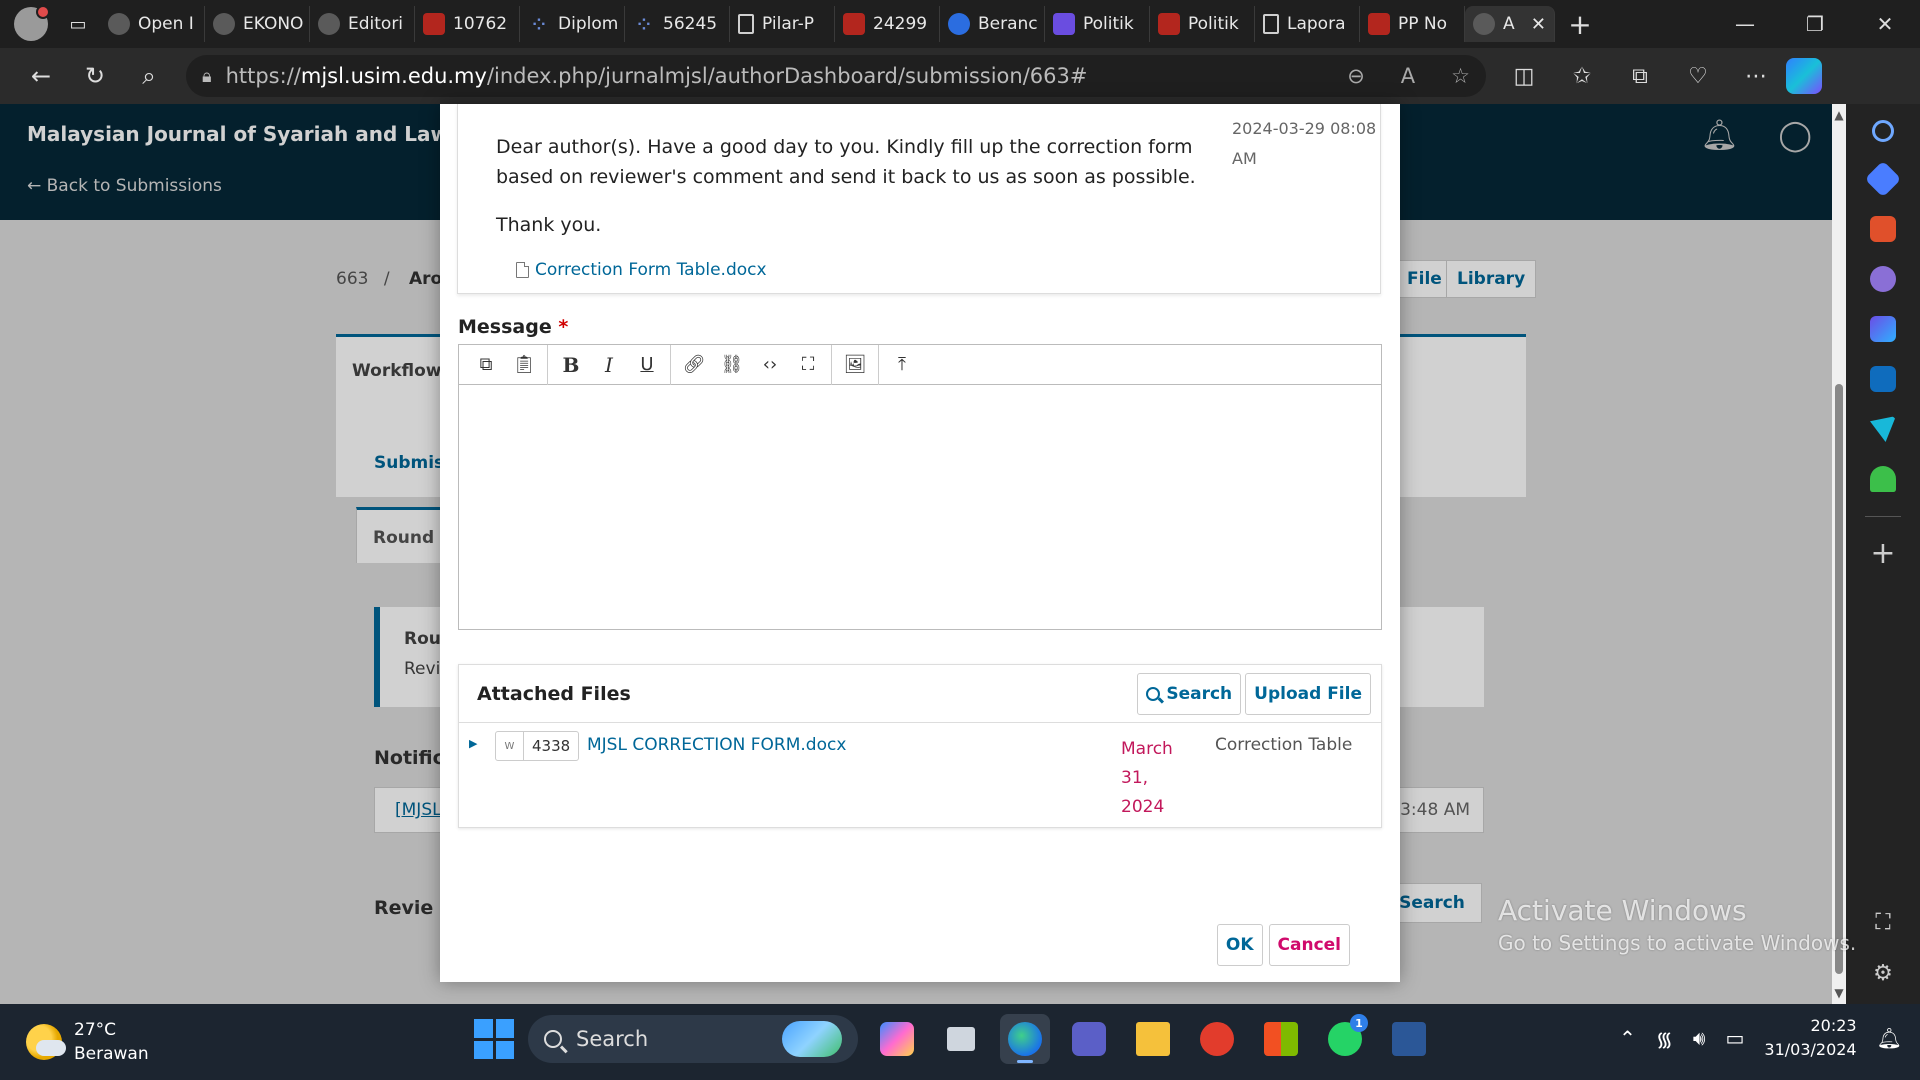 This screenshot has height=1080, width=1920. I want to click on new-tab-button: +, so click(1580, 24).